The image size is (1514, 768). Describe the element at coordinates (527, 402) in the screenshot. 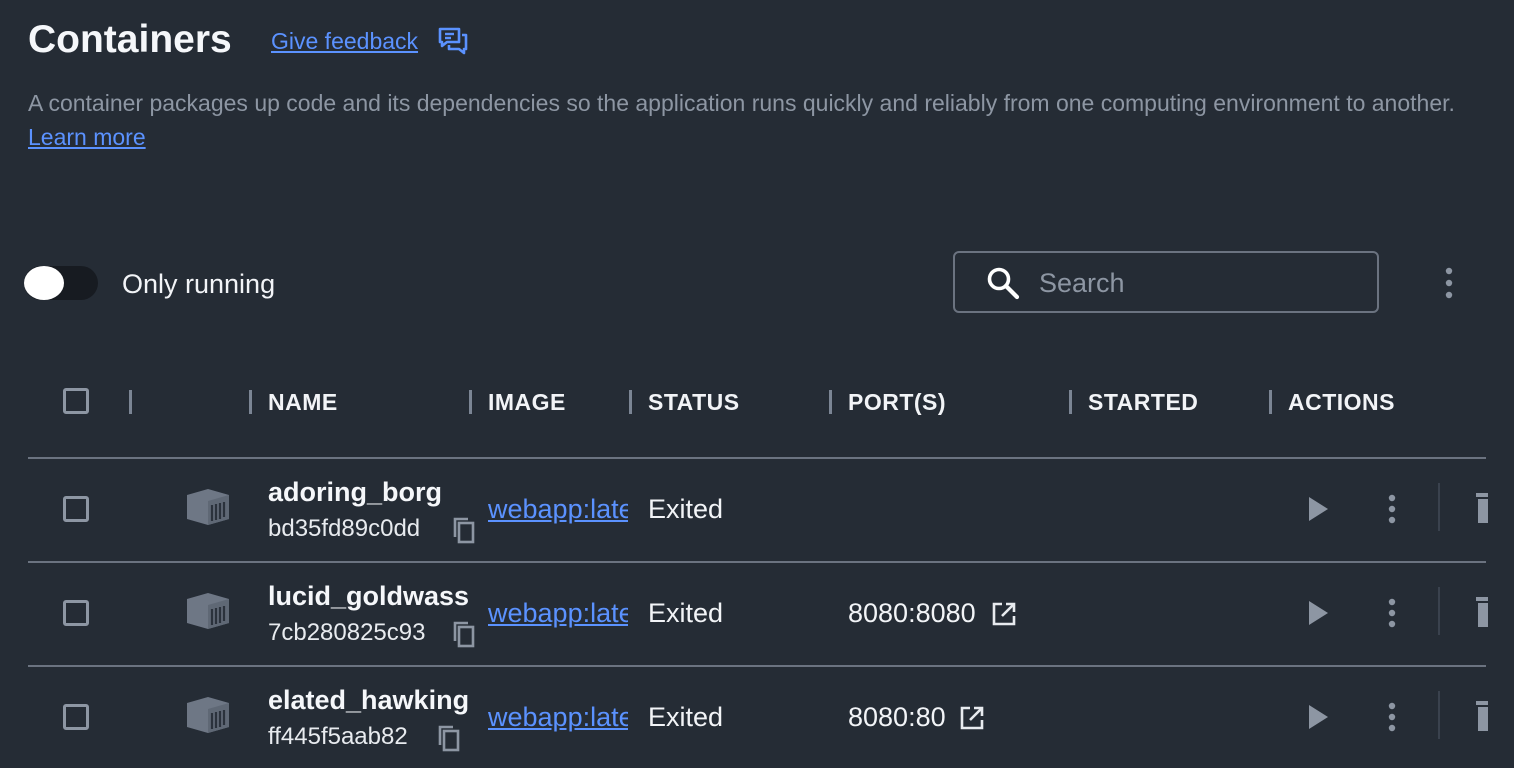

I see `column-header-image: IMAGE` at that location.